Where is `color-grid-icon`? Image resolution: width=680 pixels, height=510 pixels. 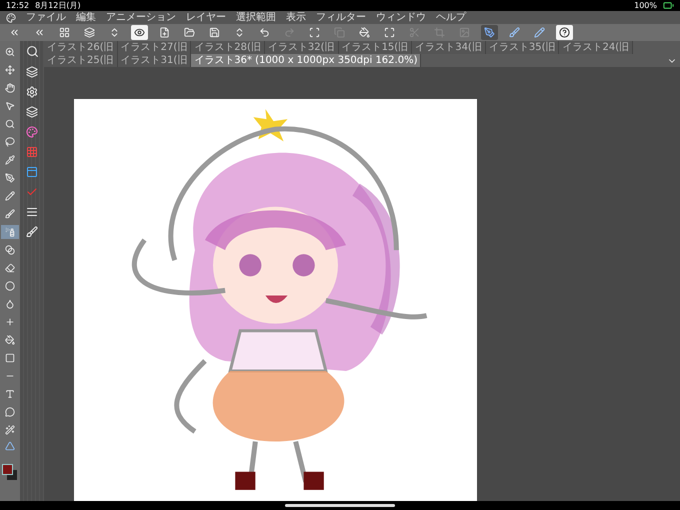
color-grid-icon is located at coordinates (32, 152).